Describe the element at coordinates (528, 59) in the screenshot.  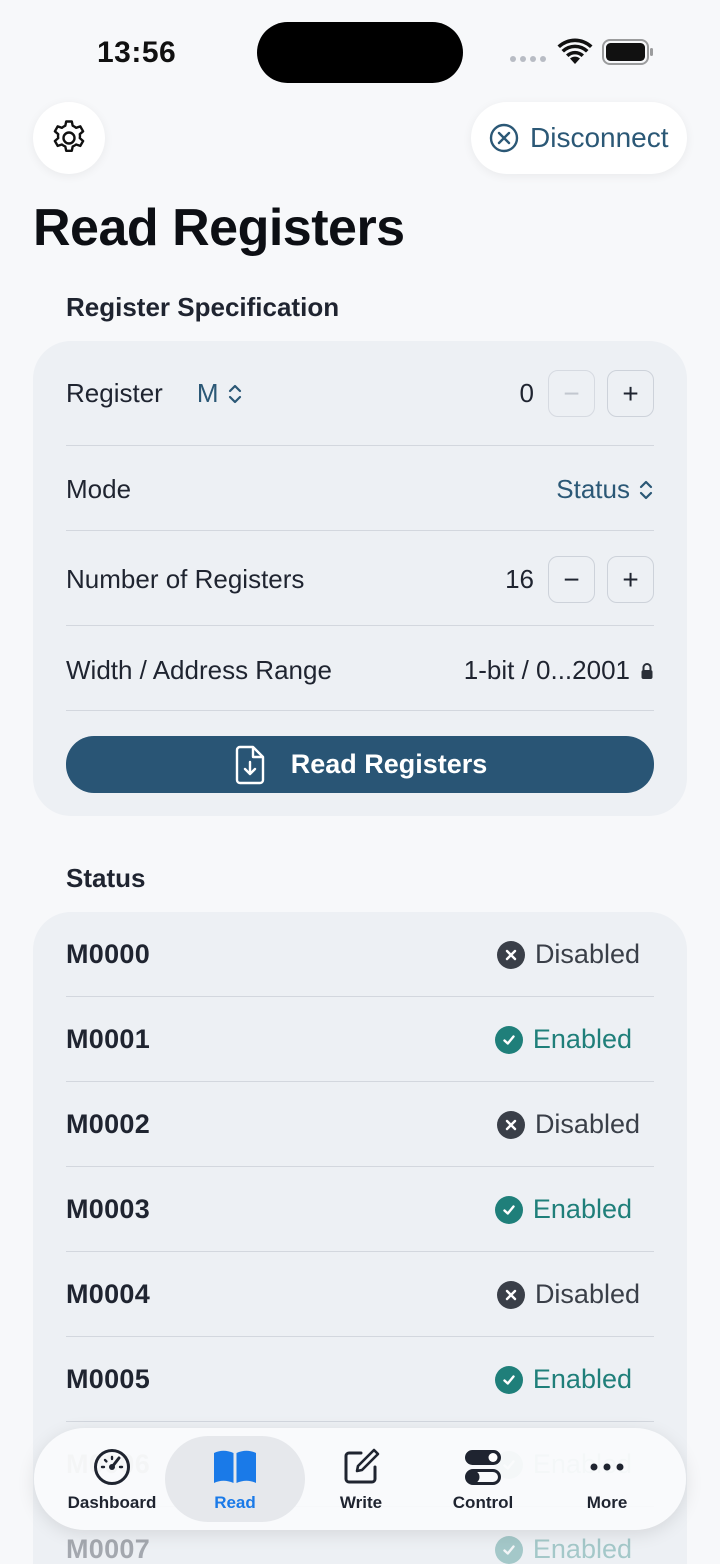
I see `cellular-signal-icon` at that location.